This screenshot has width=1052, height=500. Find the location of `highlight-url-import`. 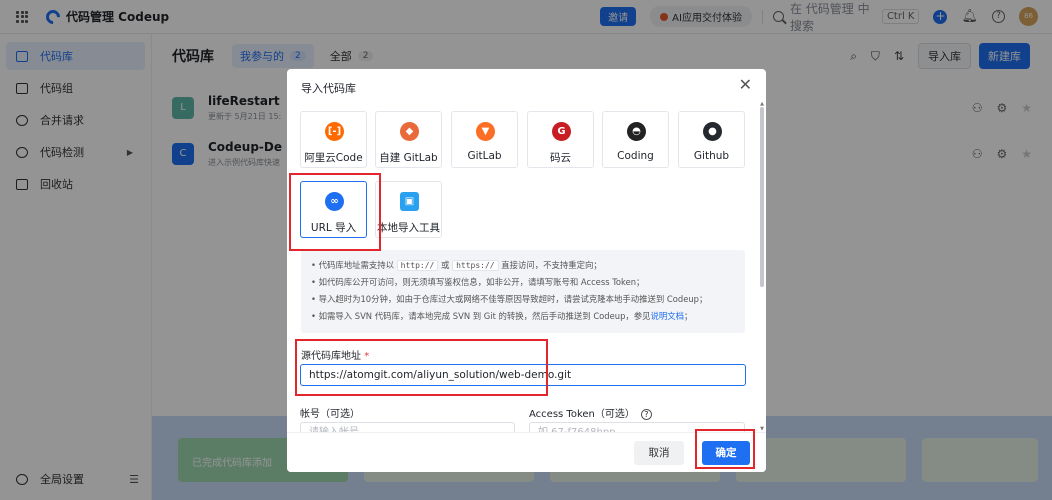

highlight-url-import is located at coordinates (335, 212).